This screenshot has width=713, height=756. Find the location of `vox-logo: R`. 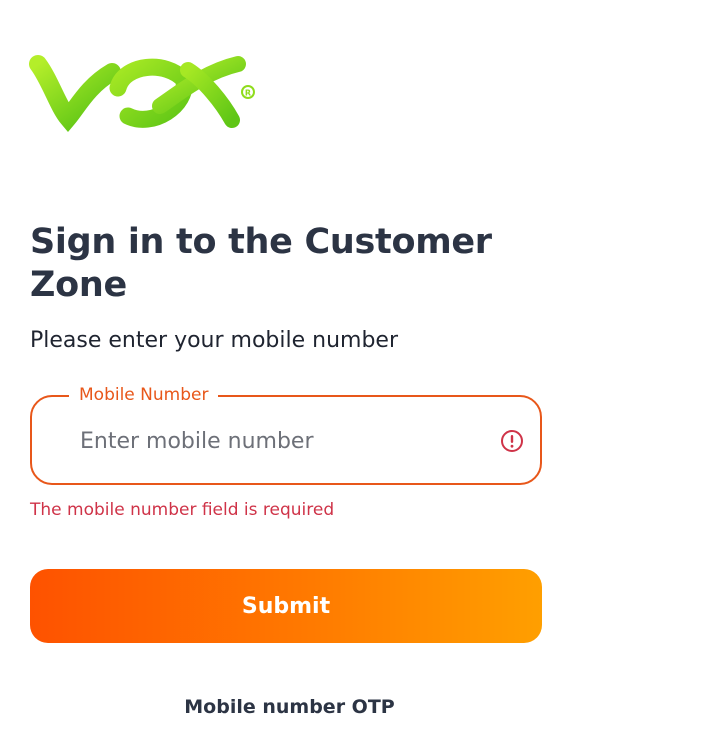

vox-logo: R is located at coordinates (142, 94).